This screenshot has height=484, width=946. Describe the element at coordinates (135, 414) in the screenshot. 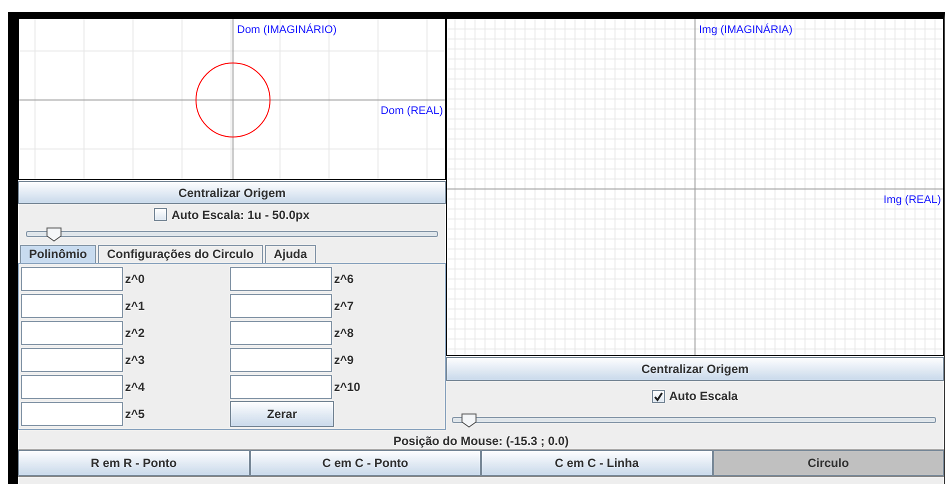

I see `coefficient-label: z^5` at that location.